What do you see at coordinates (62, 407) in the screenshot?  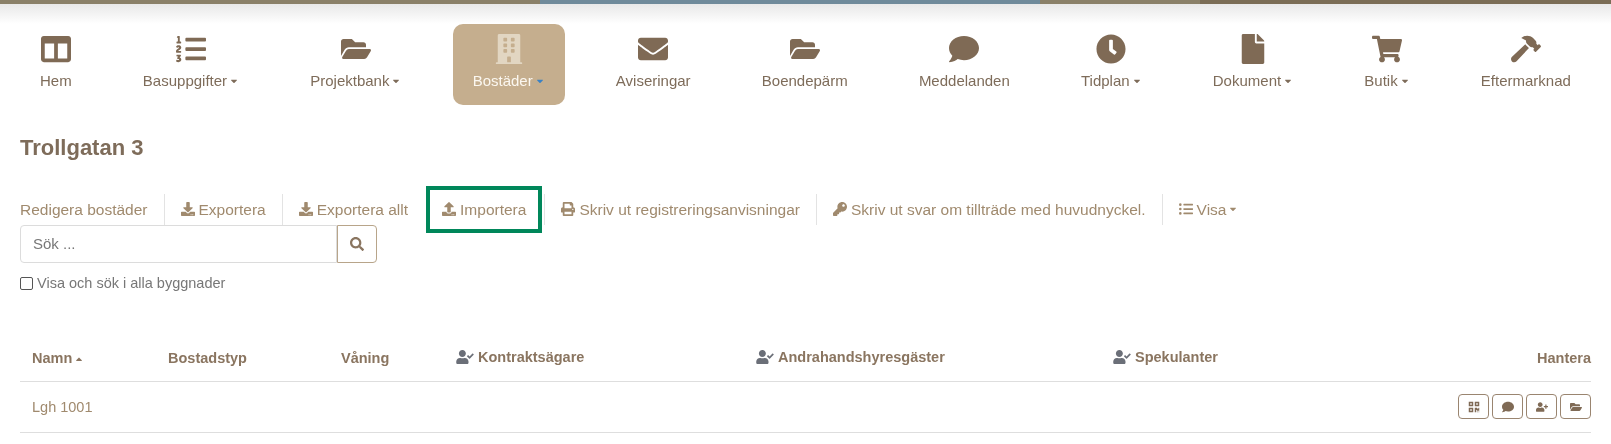 I see `apartment-link: Lgh 1001` at bounding box center [62, 407].